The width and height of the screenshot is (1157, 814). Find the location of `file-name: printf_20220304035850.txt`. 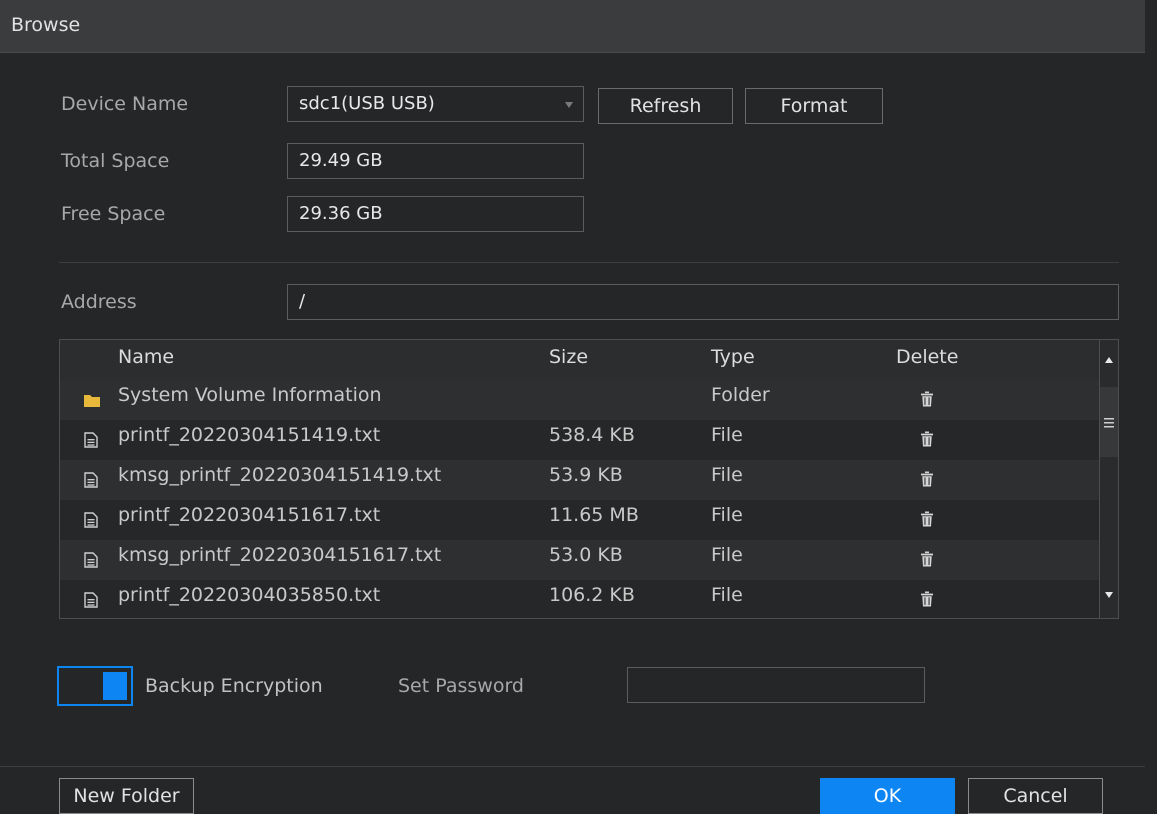

file-name: printf_20220304035850.txt is located at coordinates (249, 595).